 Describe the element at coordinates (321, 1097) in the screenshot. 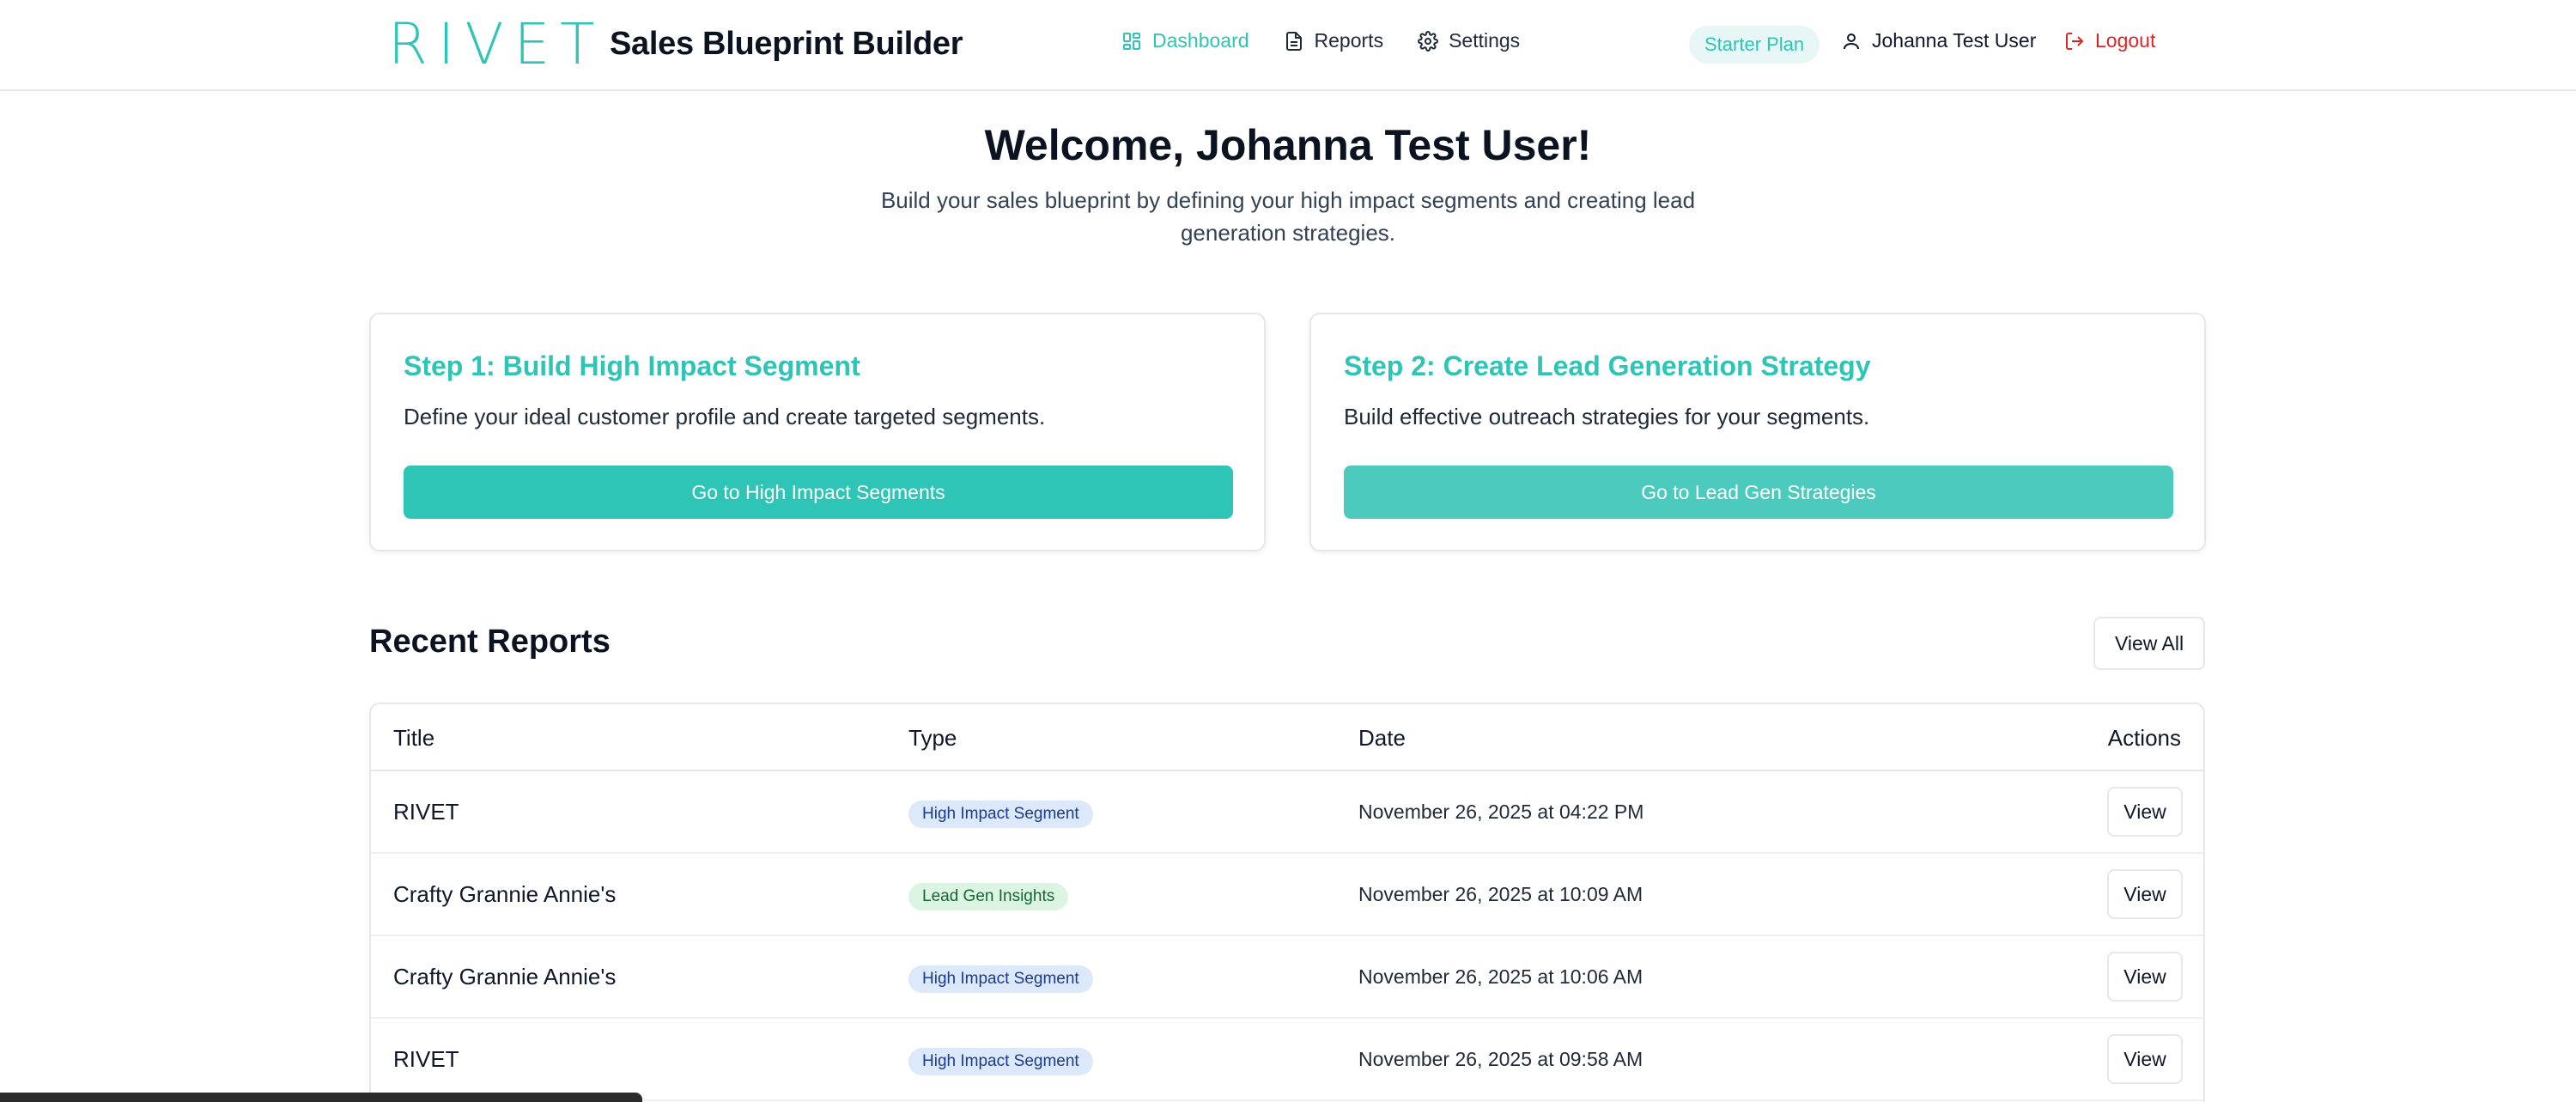

I see `browser-status-bar` at that location.